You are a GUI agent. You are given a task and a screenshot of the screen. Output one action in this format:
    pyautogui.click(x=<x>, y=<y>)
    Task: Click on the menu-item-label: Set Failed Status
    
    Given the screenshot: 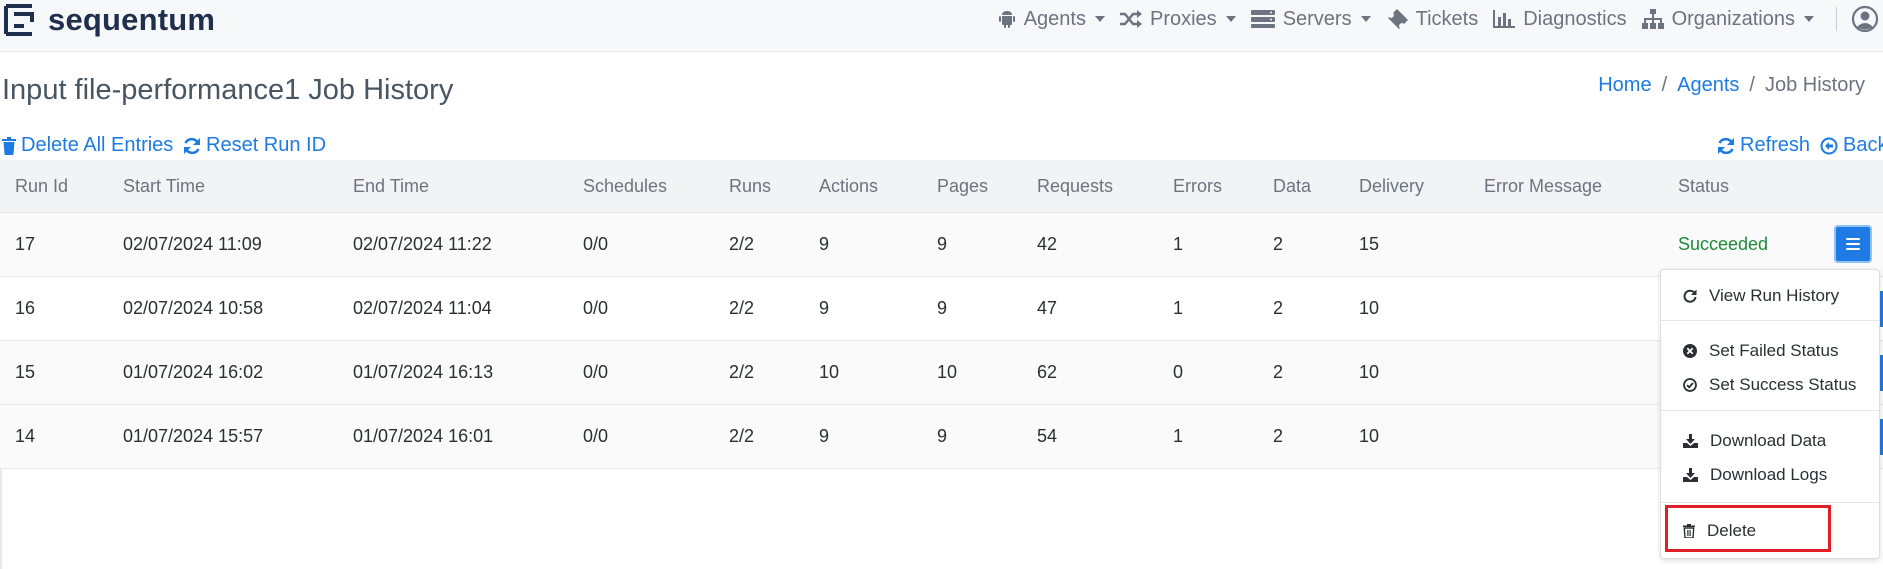 What is the action you would take?
    pyautogui.click(x=1774, y=350)
    